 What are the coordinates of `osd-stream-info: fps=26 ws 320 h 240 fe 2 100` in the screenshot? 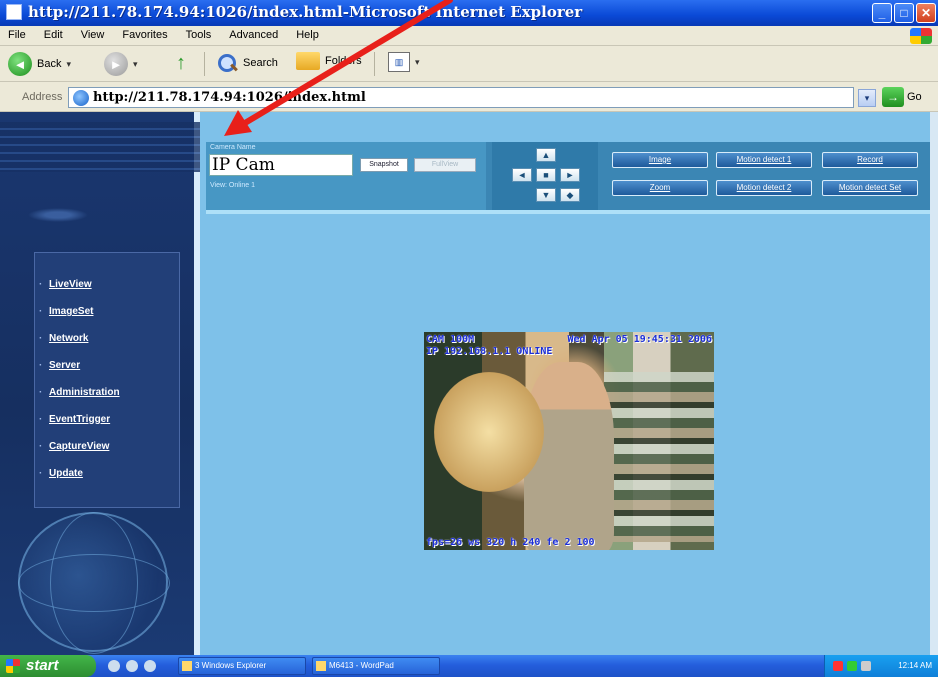 It's located at (510, 542).